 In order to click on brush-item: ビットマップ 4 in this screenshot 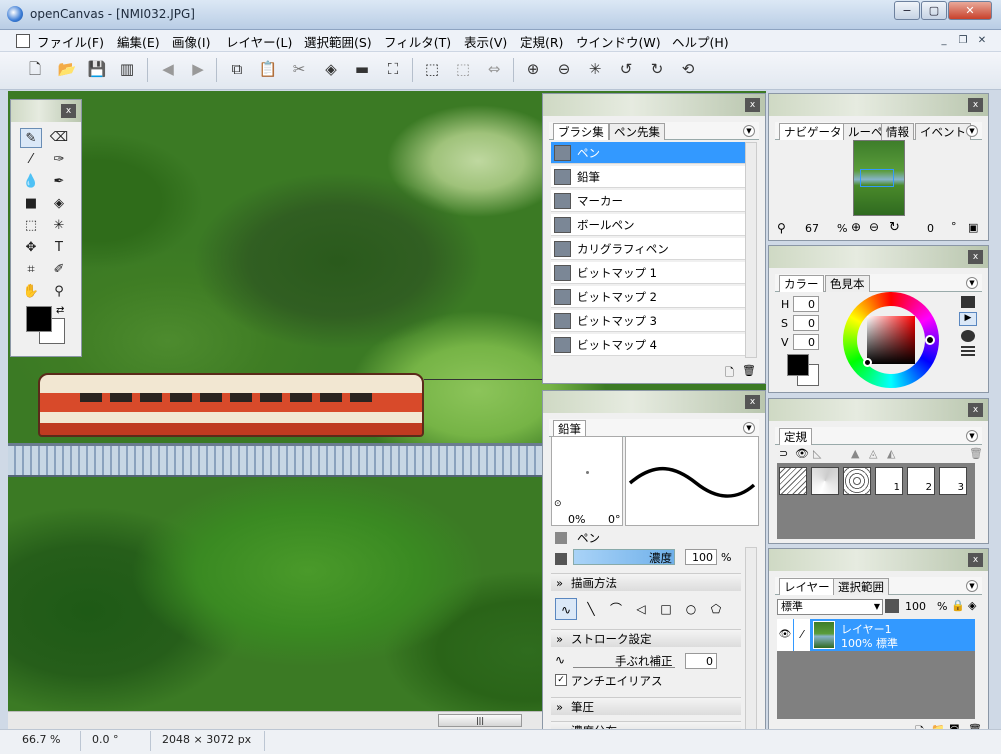, I will do `click(648, 345)`.